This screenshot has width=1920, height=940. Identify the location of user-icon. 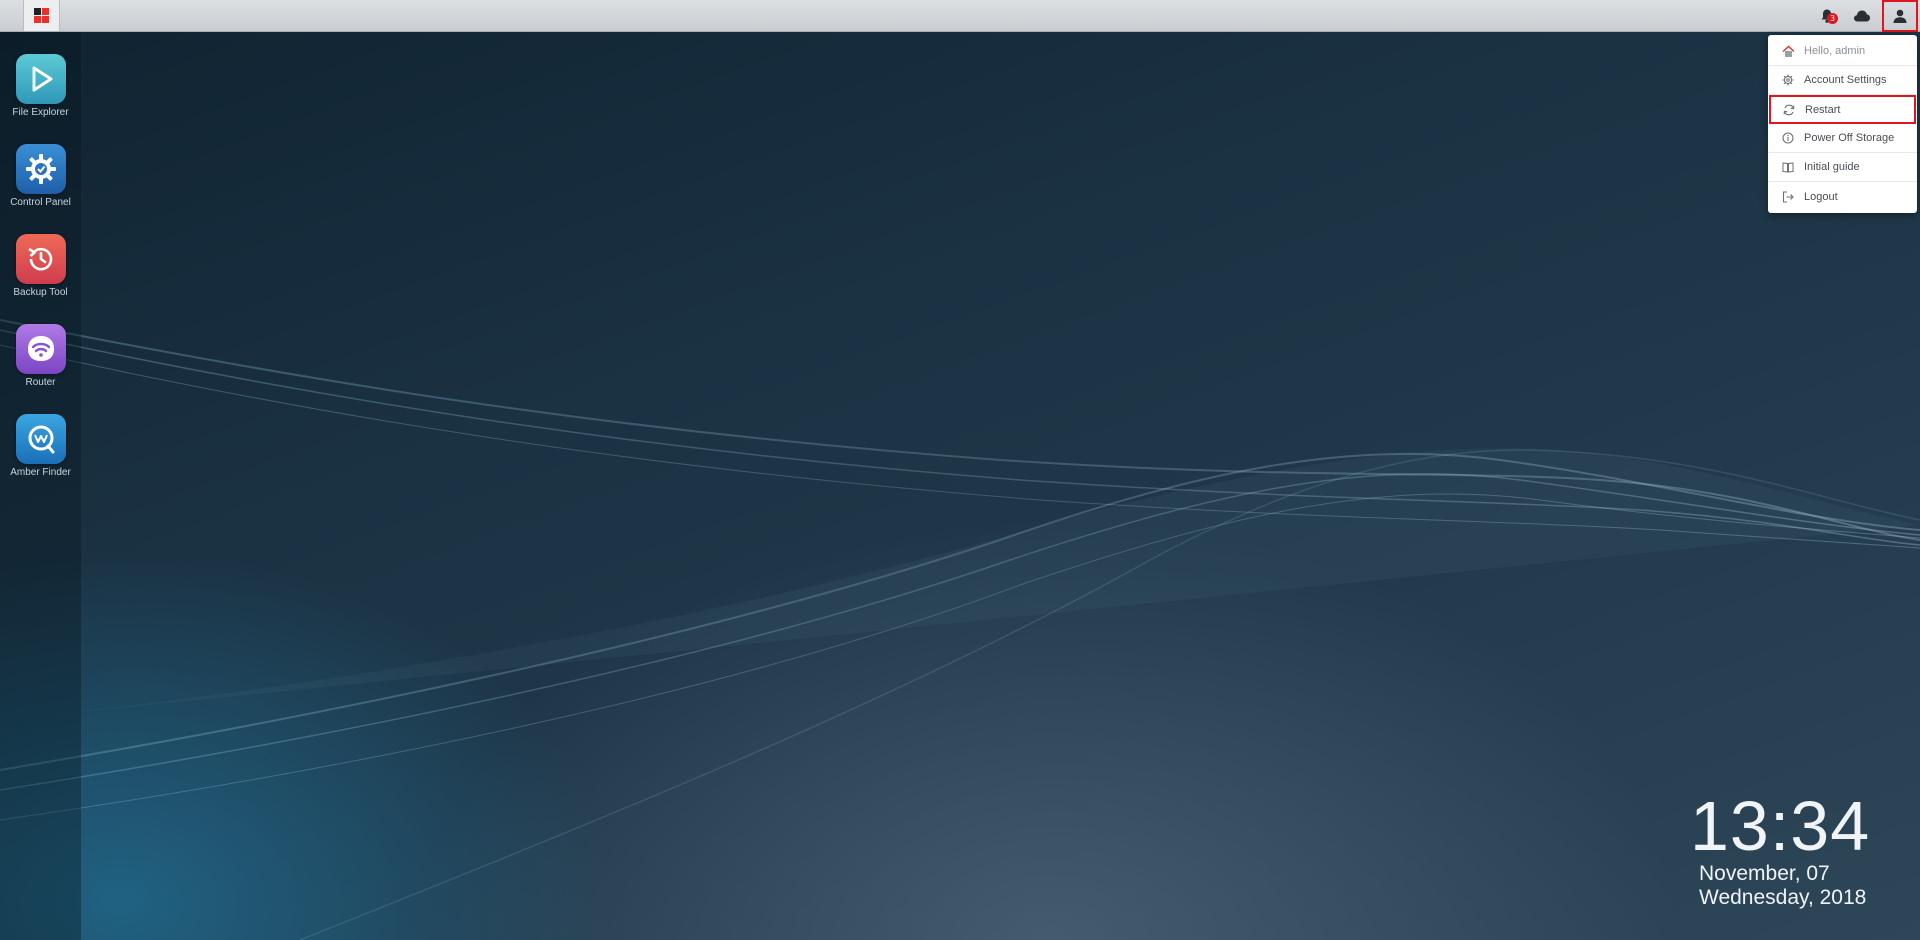
(1900, 16).